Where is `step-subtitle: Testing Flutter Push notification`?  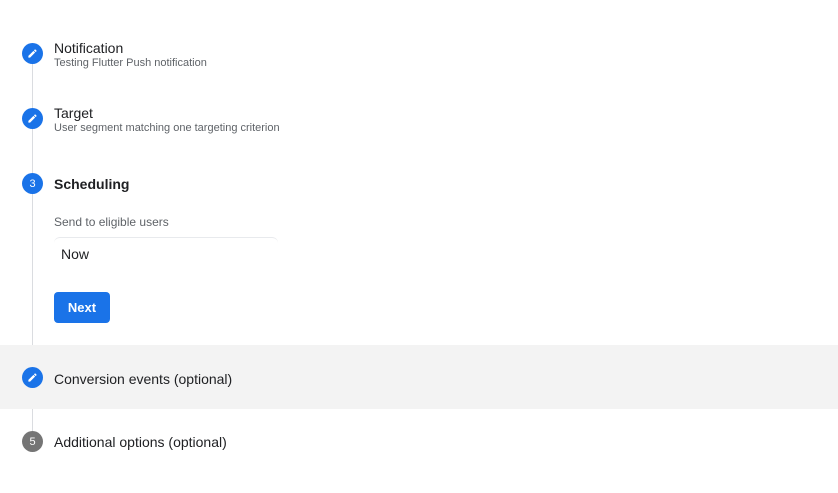
step-subtitle: Testing Flutter Push notification is located at coordinates (130, 63).